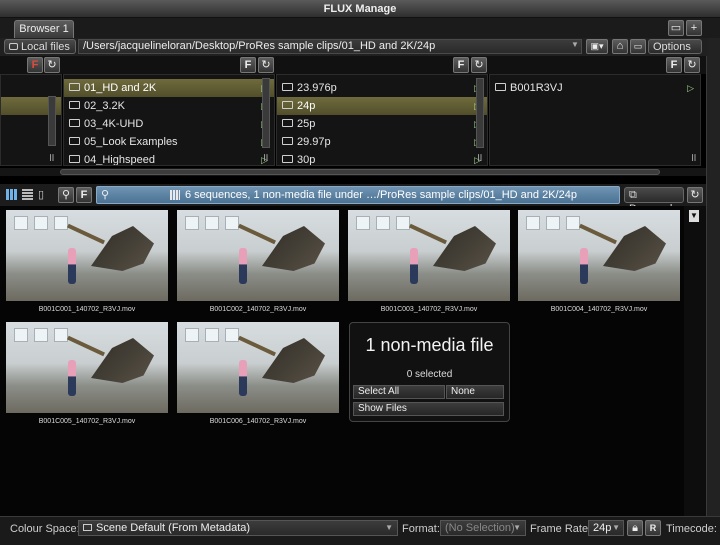  I want to click on list-view-icon, so click(27, 194).